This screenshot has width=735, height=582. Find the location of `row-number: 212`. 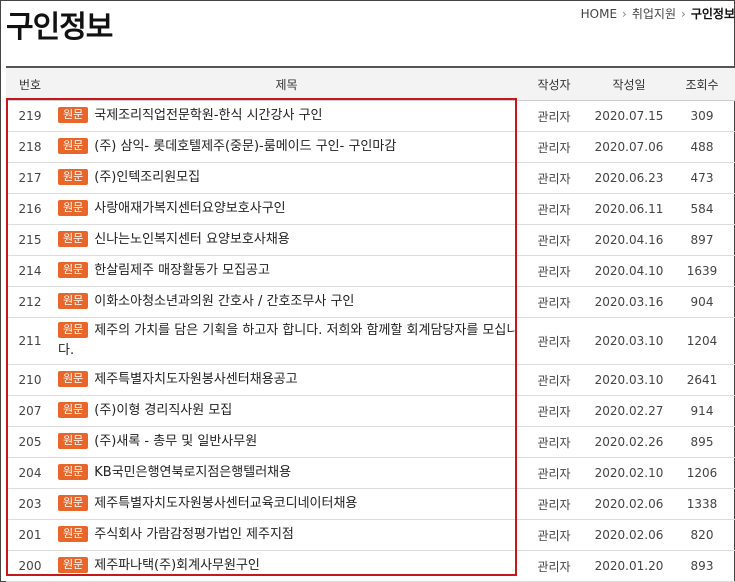

row-number: 212 is located at coordinates (30, 302).